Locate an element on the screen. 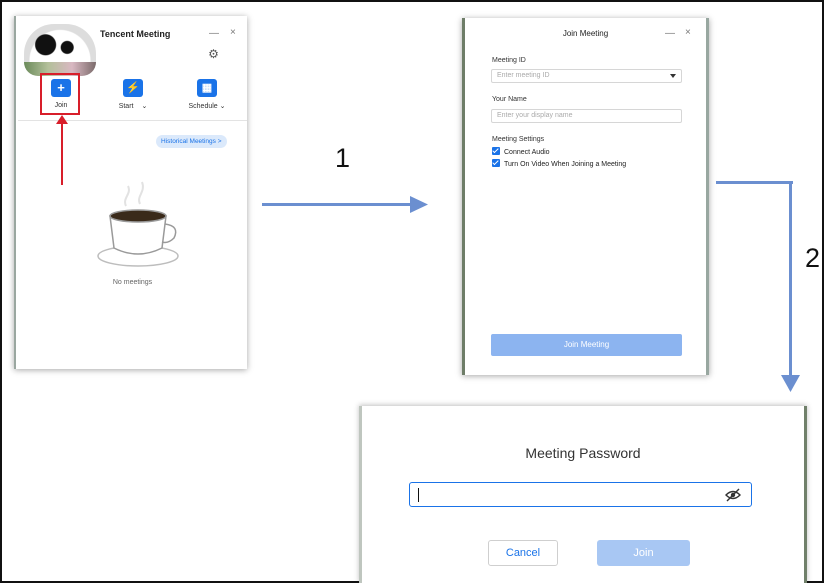 This screenshot has height=583, width=824. start-tool-button: ⚡ Start ⌄ is located at coordinates (133, 94).